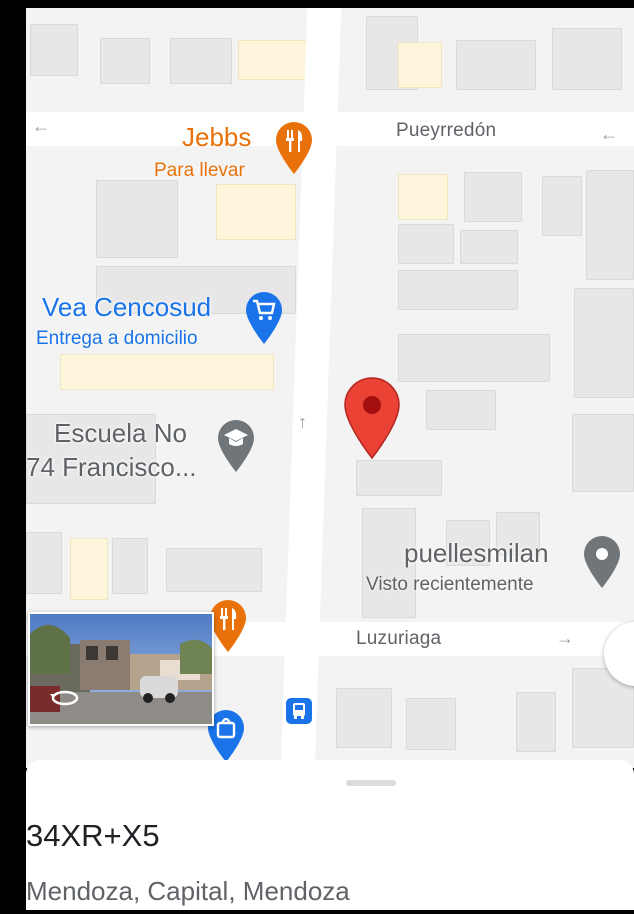 This screenshot has height=914, width=634. I want to click on street-label-pueyrredon: Pueyrredón, so click(446, 130).